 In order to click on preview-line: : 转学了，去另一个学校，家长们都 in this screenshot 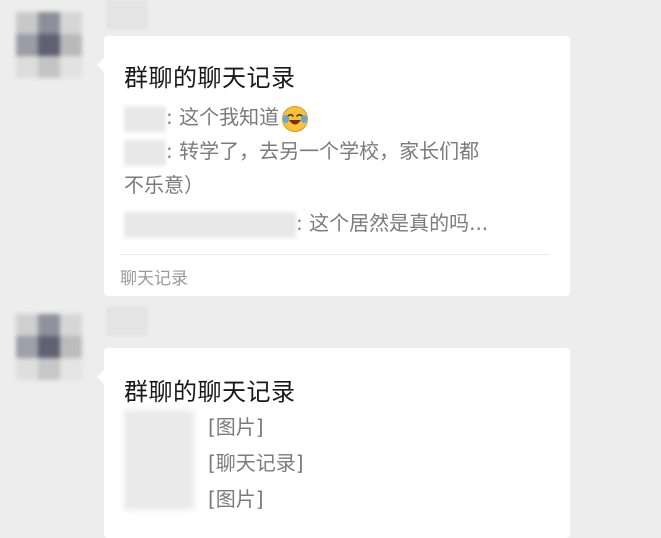, I will do `click(334, 151)`.